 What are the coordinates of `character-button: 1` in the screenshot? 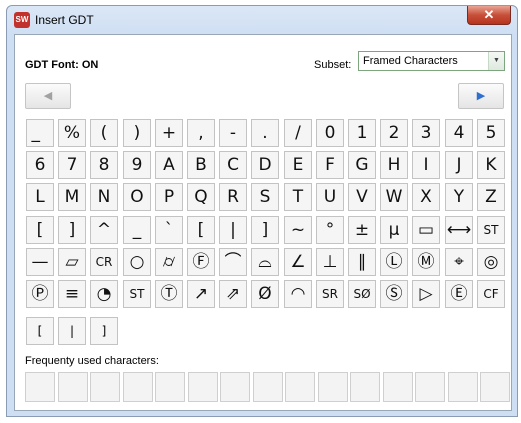 It's located at (362, 133).